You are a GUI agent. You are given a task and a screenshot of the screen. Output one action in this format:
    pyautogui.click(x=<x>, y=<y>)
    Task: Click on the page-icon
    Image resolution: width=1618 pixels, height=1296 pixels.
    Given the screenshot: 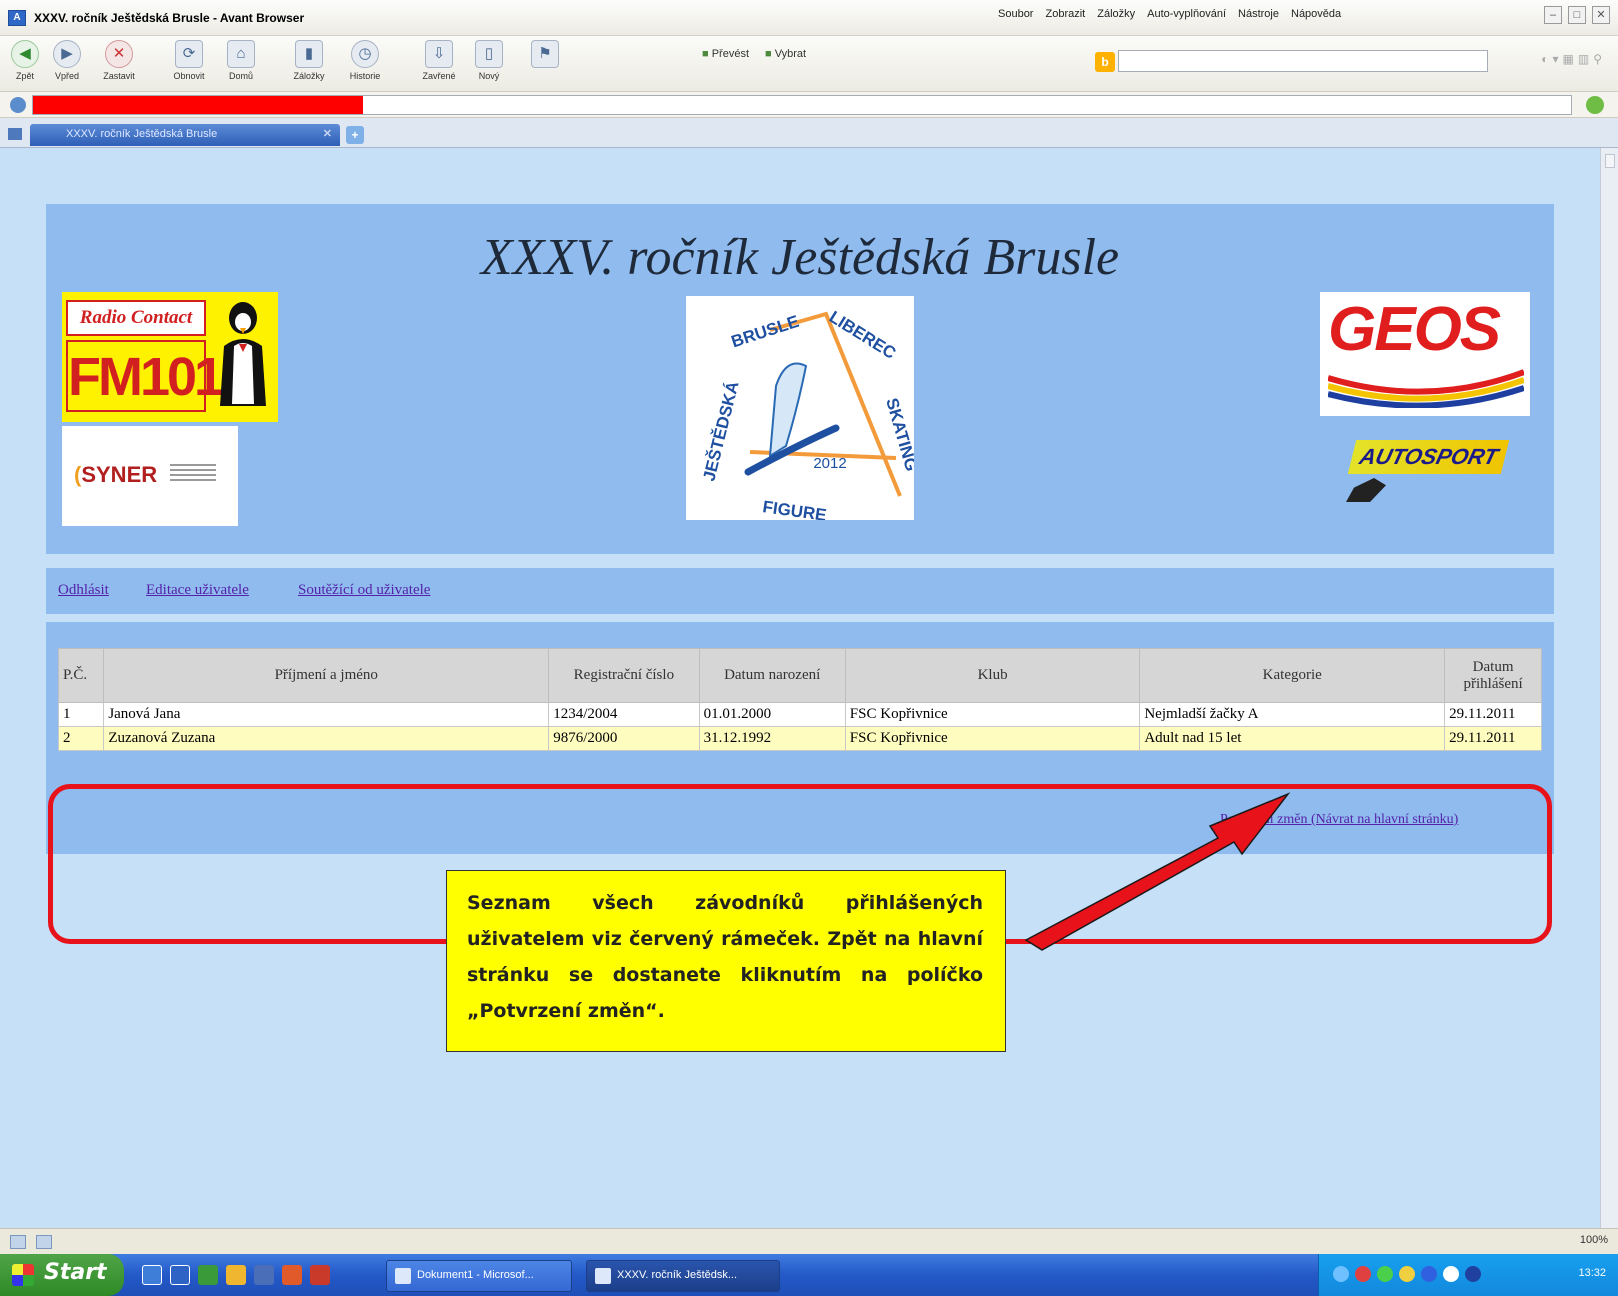 What is the action you would take?
    pyautogui.click(x=18, y=1242)
    